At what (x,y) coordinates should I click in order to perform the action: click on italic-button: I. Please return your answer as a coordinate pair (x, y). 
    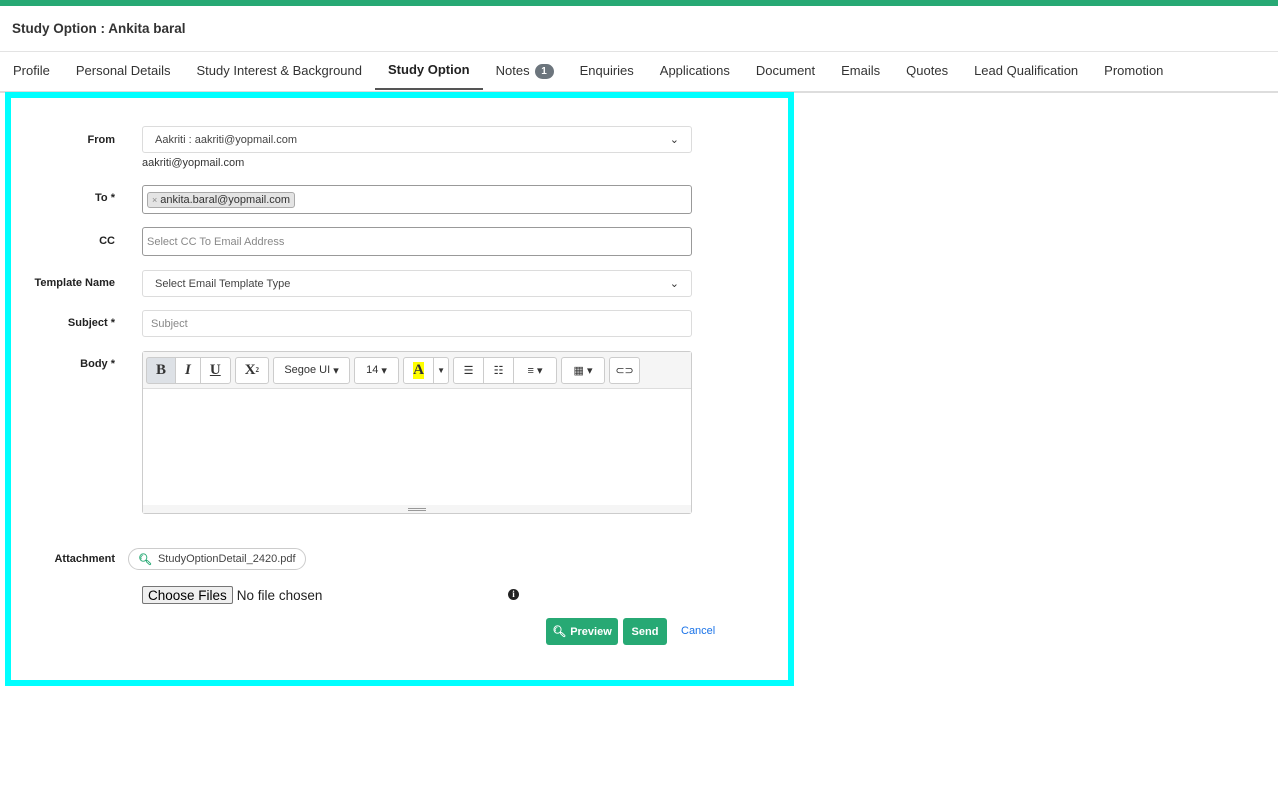
    Looking at the image, I should click on (188, 370).